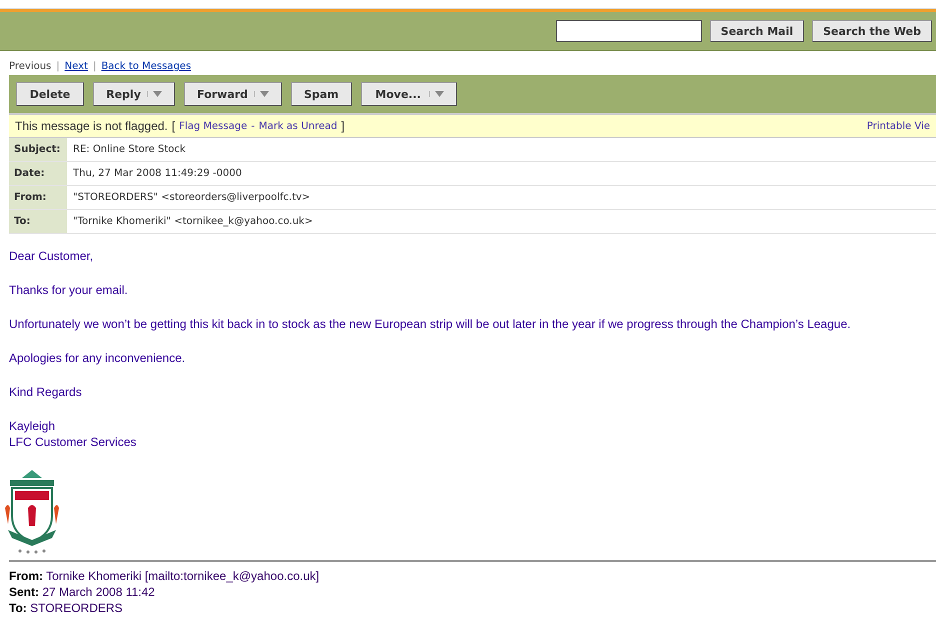 This screenshot has width=936, height=619. What do you see at coordinates (50, 94) in the screenshot?
I see `toolbar-button: Delete` at bounding box center [50, 94].